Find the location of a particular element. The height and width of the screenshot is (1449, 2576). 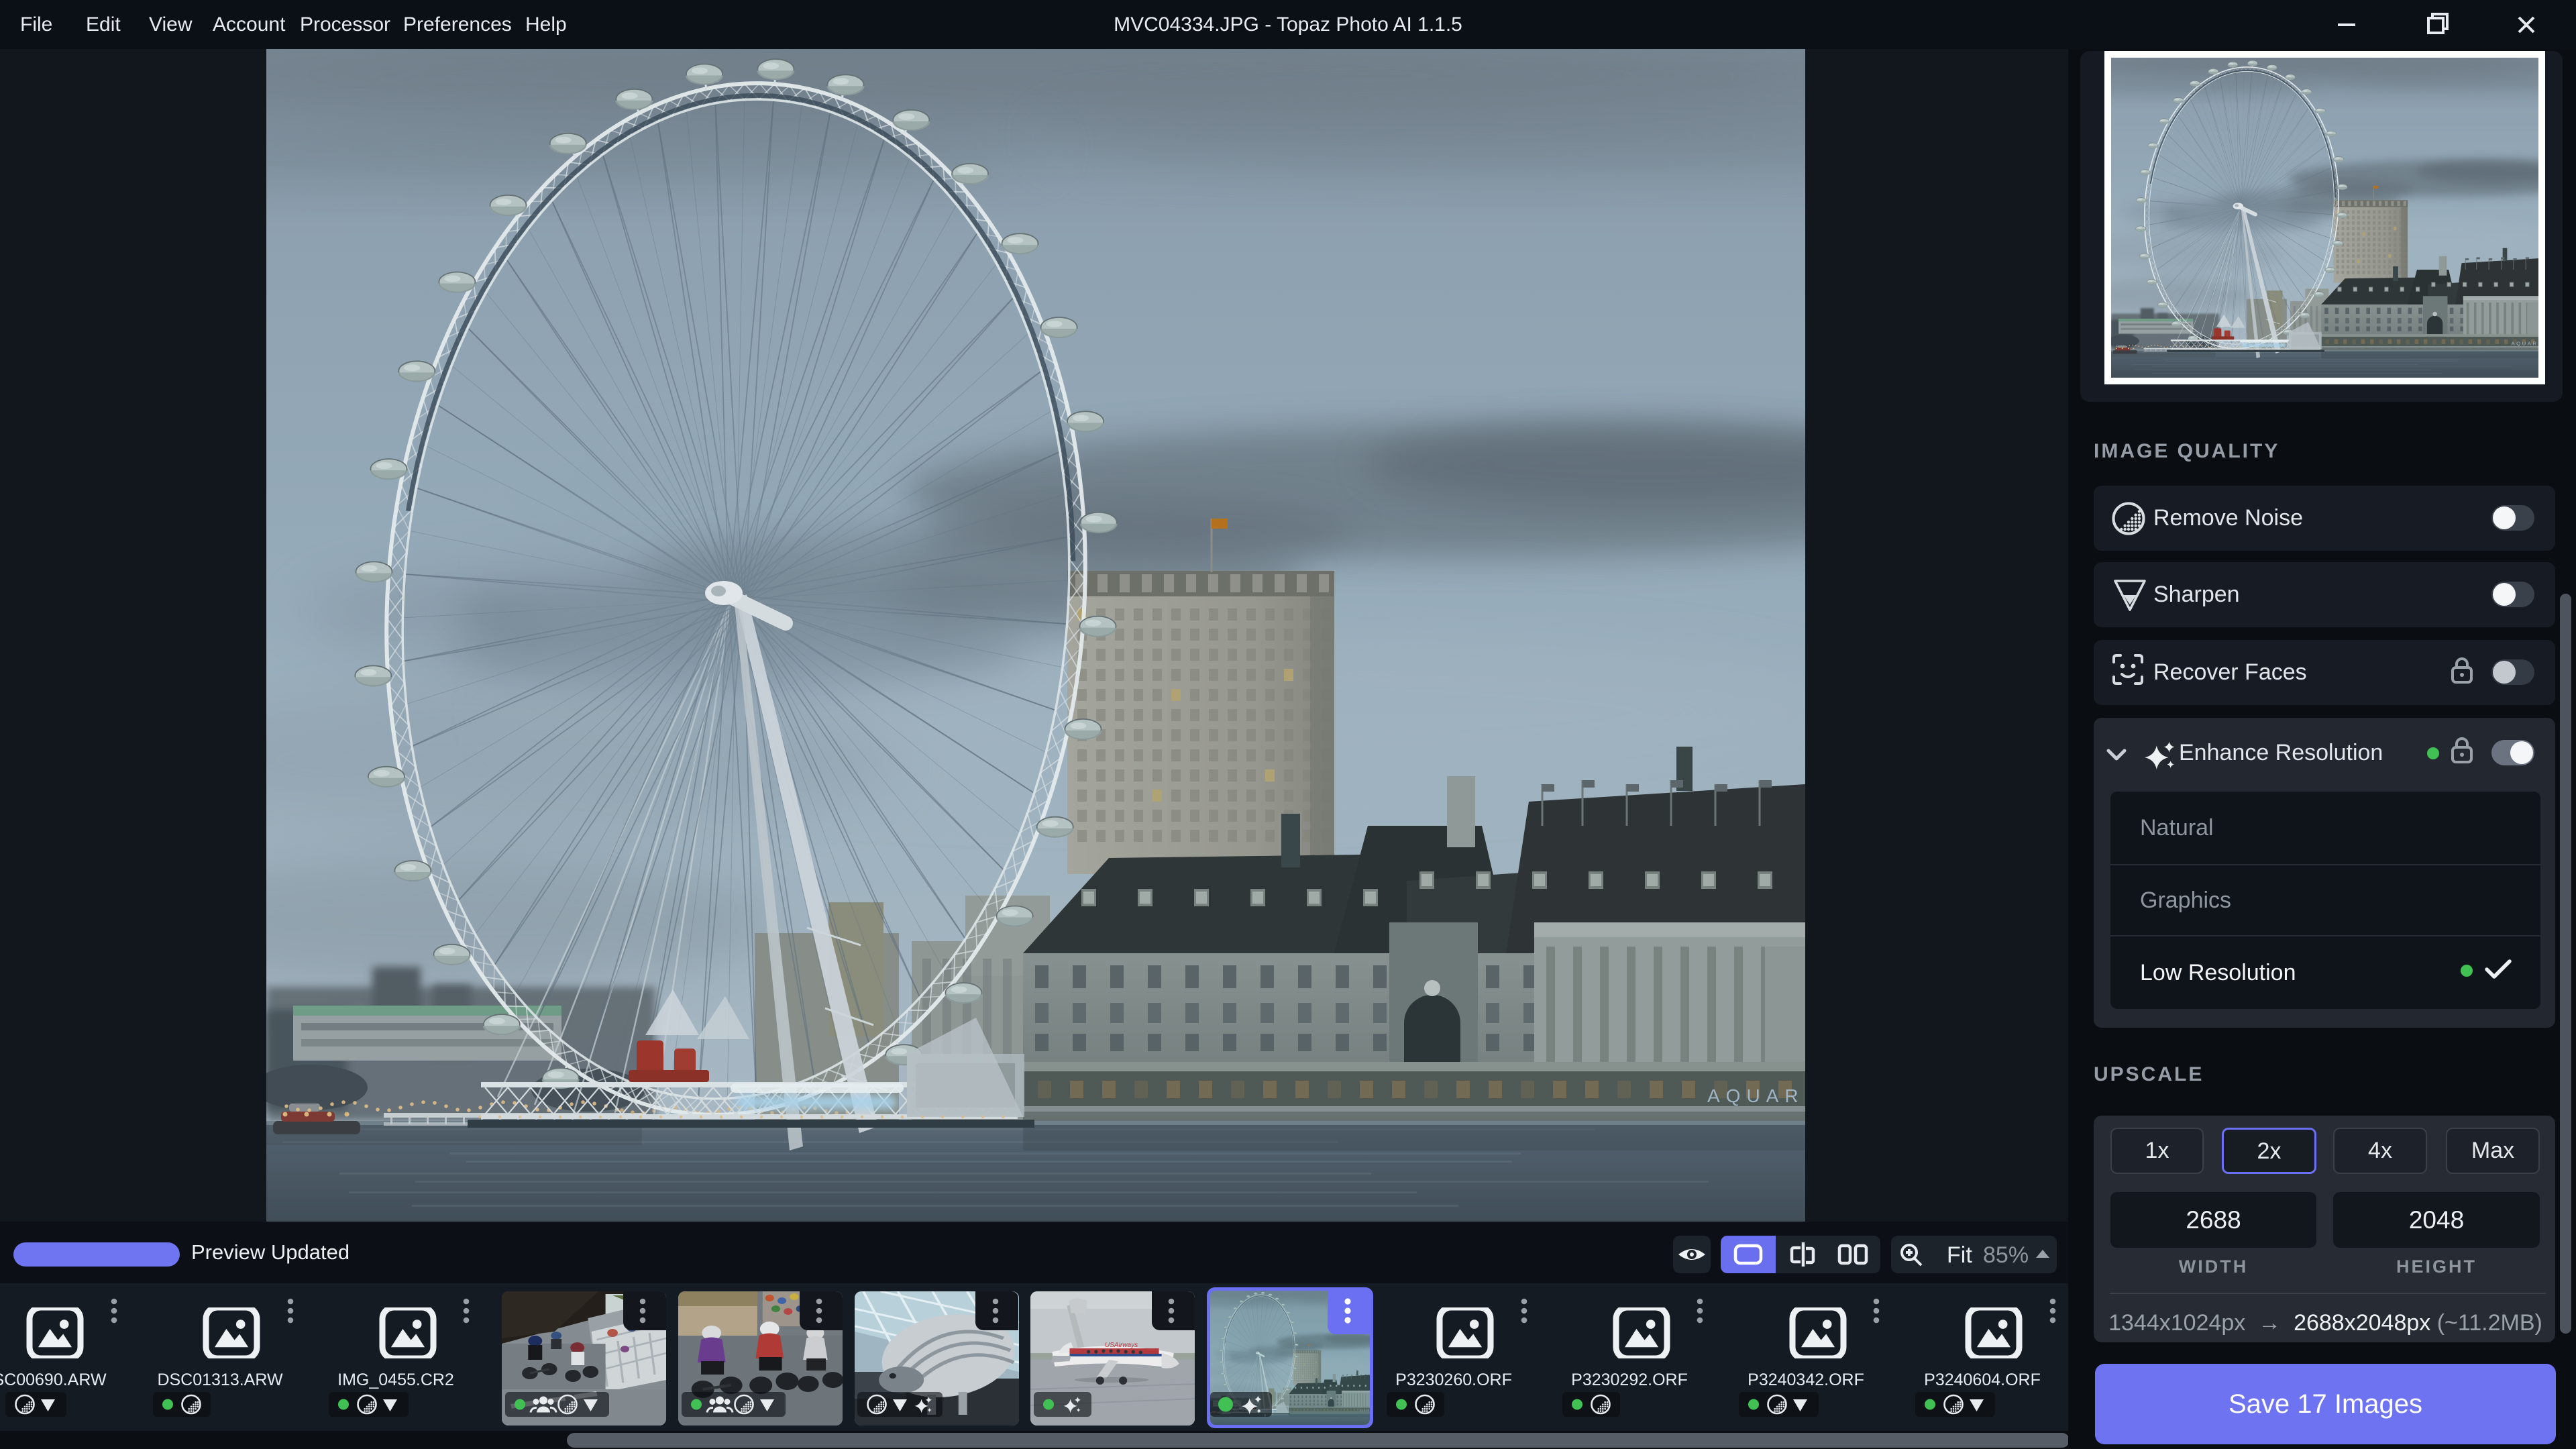

svg-text: Fit is located at coordinates (1959, 1255).